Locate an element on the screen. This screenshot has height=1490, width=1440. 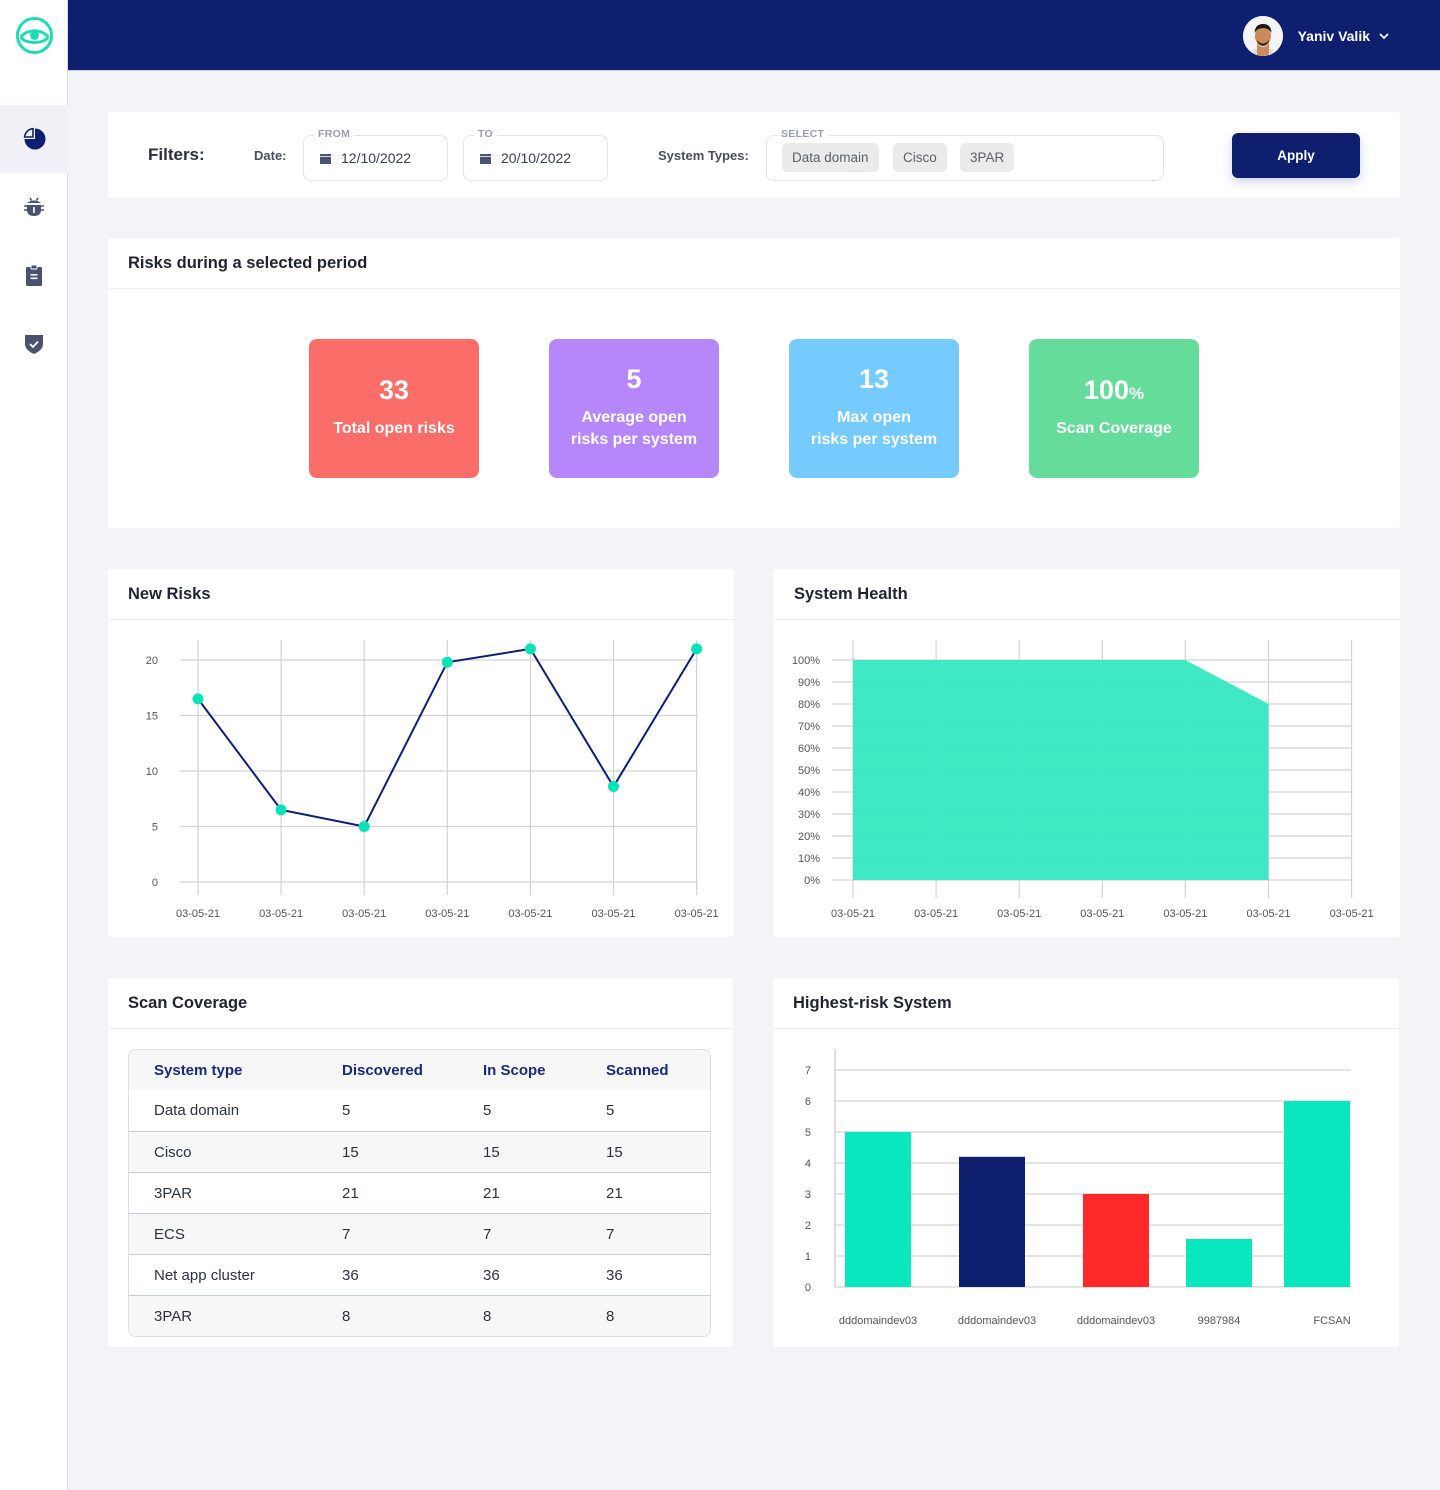
y-tick-label: 10% is located at coordinates (809, 859).